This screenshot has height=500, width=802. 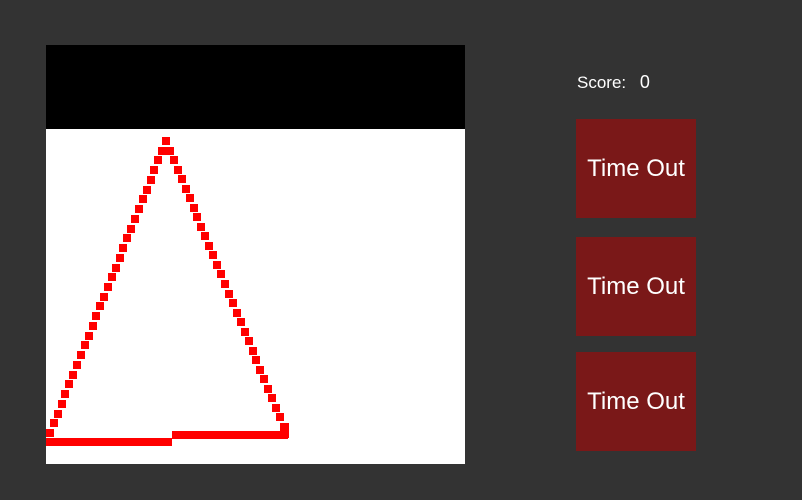 I want to click on answer-button-2-label: Time Out, so click(x=636, y=286).